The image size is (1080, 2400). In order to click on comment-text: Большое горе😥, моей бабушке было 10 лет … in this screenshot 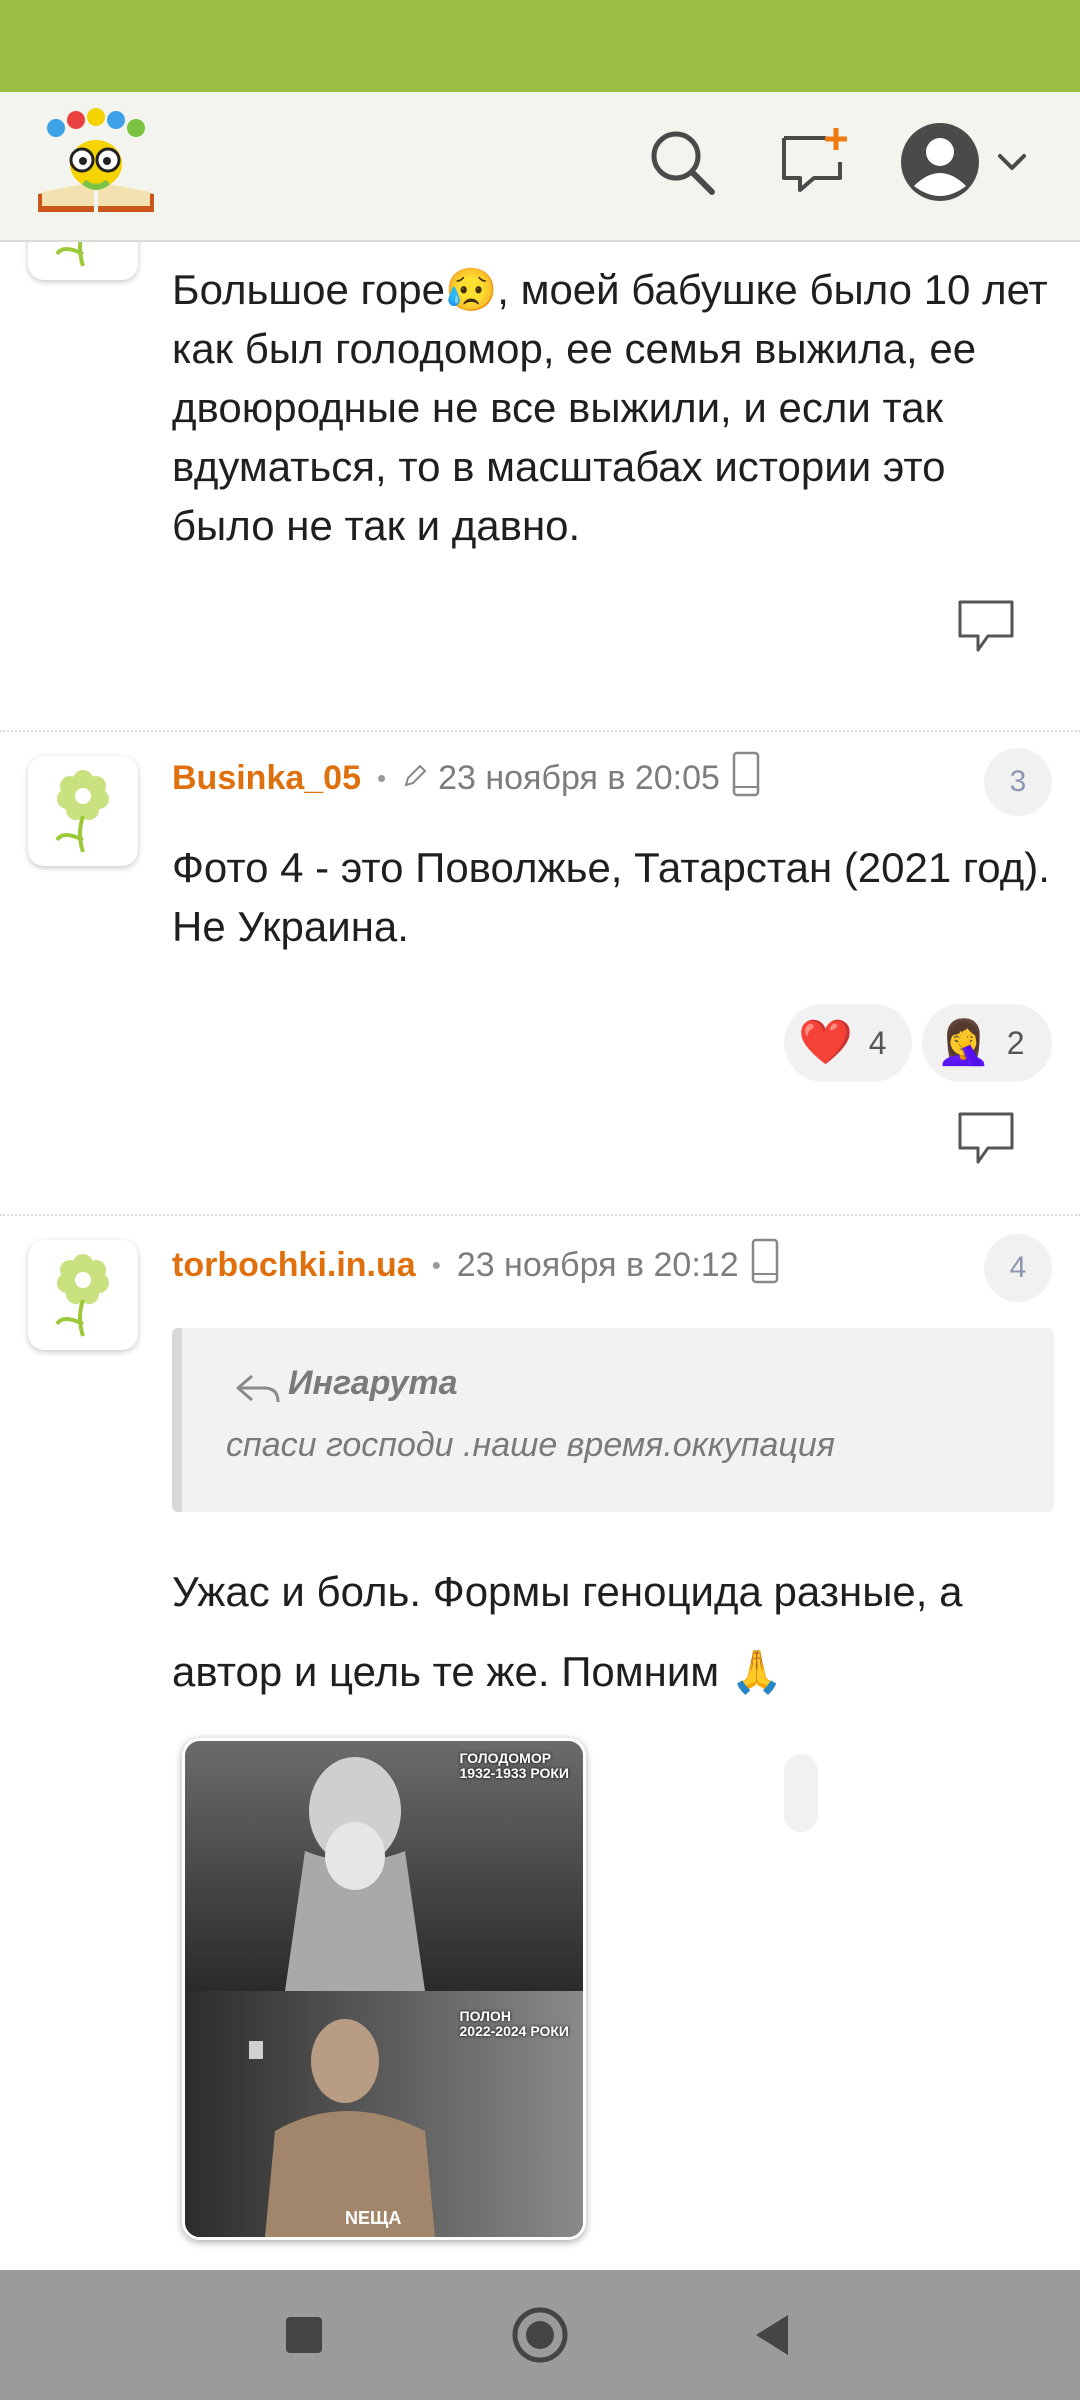, I will do `click(610, 407)`.